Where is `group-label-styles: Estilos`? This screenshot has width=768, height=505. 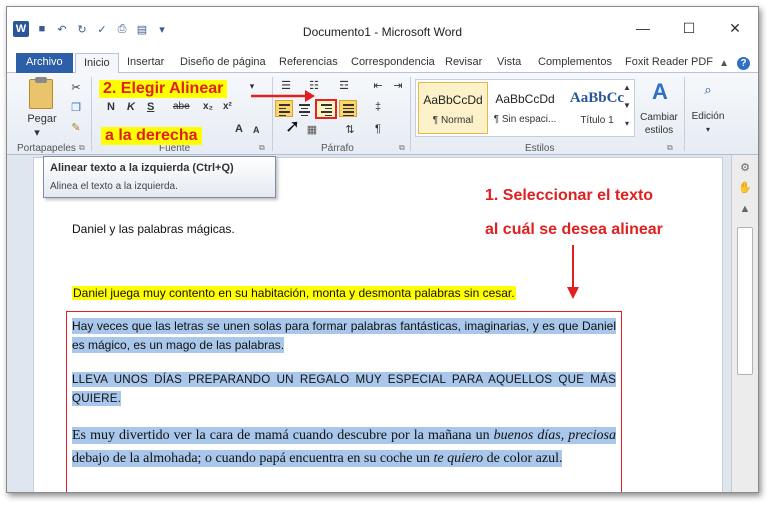
group-label-styles: Estilos is located at coordinates (540, 148).